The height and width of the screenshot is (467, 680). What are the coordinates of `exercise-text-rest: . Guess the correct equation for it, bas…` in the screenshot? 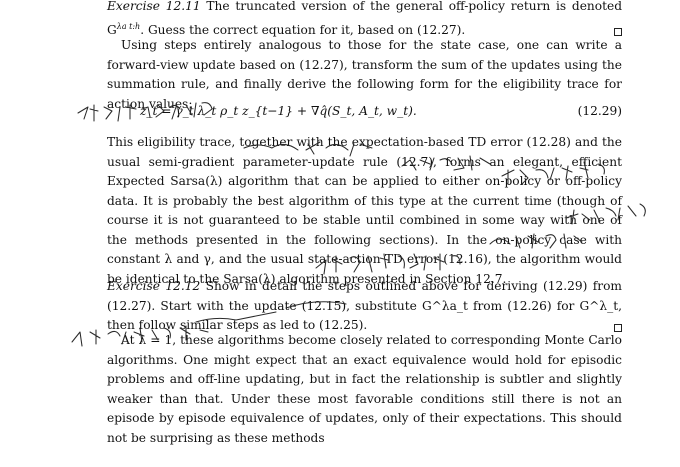 It's located at (303, 29).